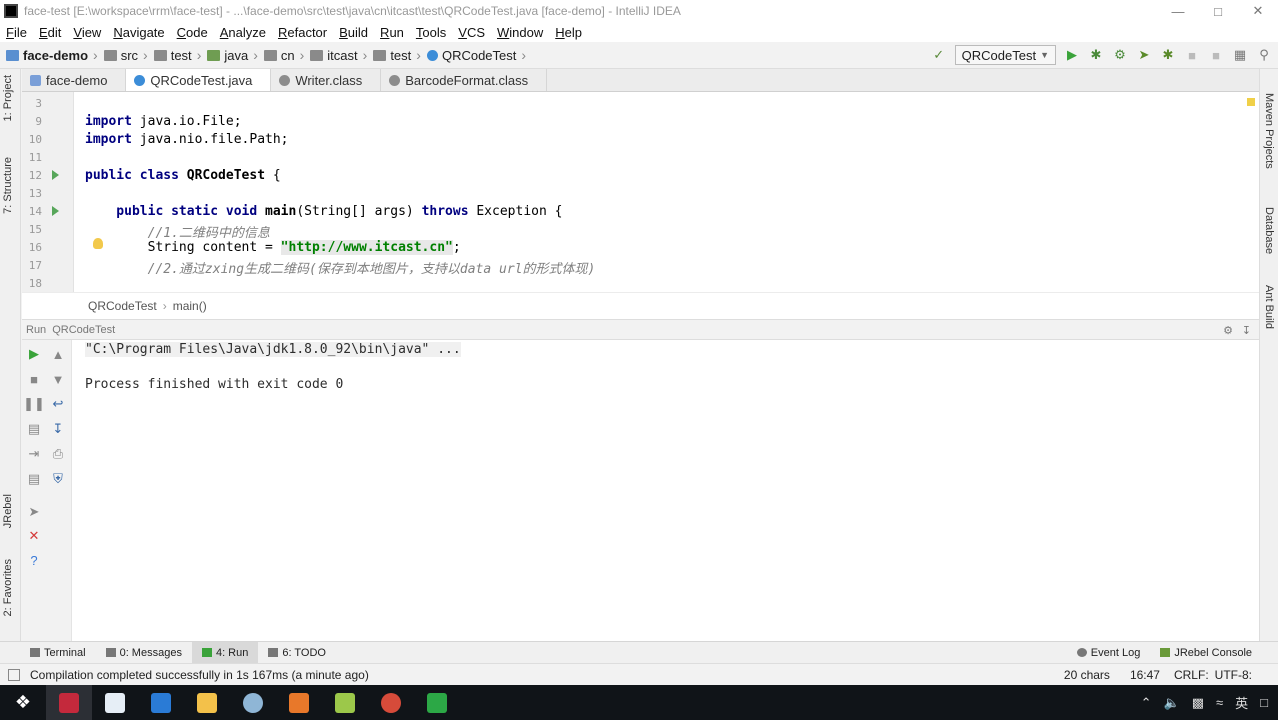 The width and height of the screenshot is (1278, 720). Describe the element at coordinates (335, 55) in the screenshot. I see `nav-crumb-itcast: itcast ›` at that location.